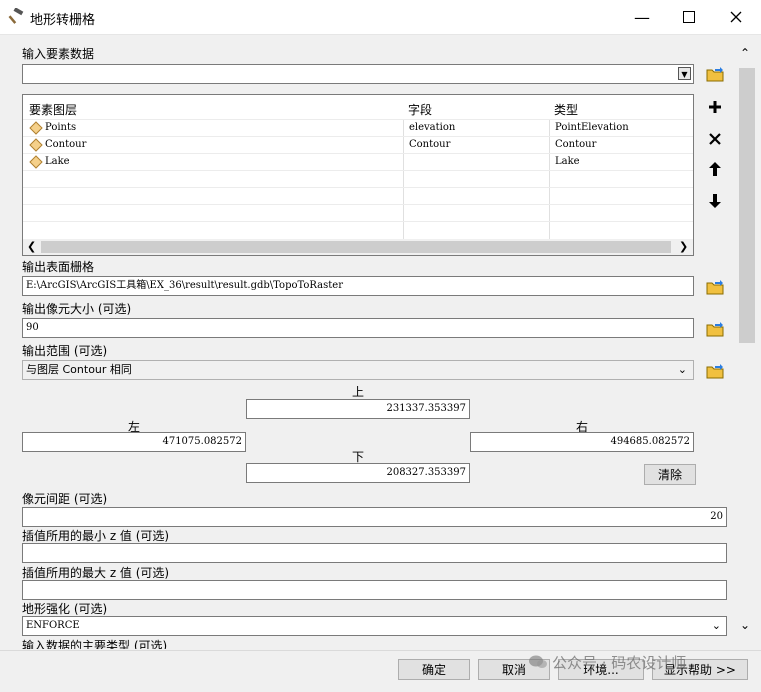  Describe the element at coordinates (65, 351) in the screenshot. I see `extent-label: 输出范围 (可选)` at that location.